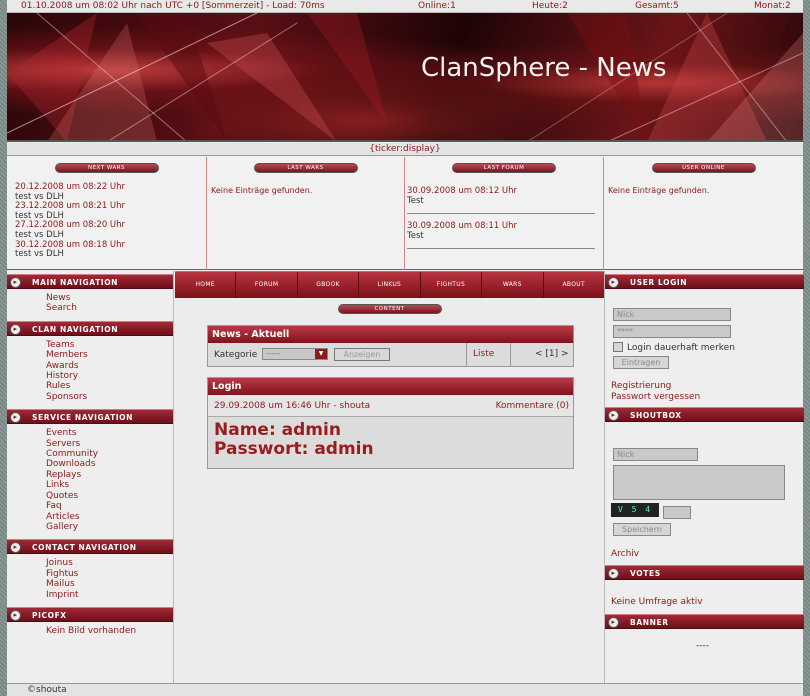 Image resolution: width=810 pixels, height=696 pixels. What do you see at coordinates (704, 621) in the screenshot?
I see `banner-header: ▸ BANNER` at bounding box center [704, 621].